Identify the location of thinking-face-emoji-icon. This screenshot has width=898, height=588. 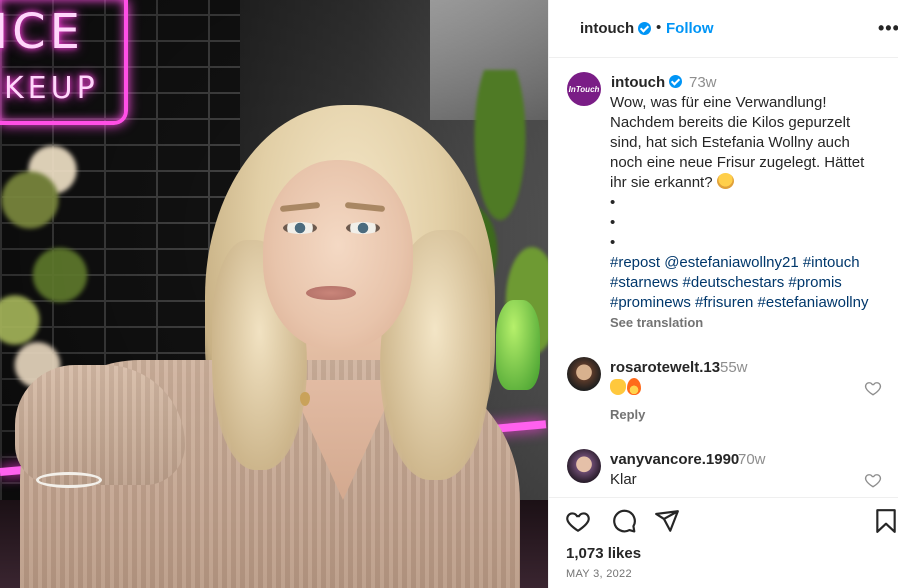
(725, 181).